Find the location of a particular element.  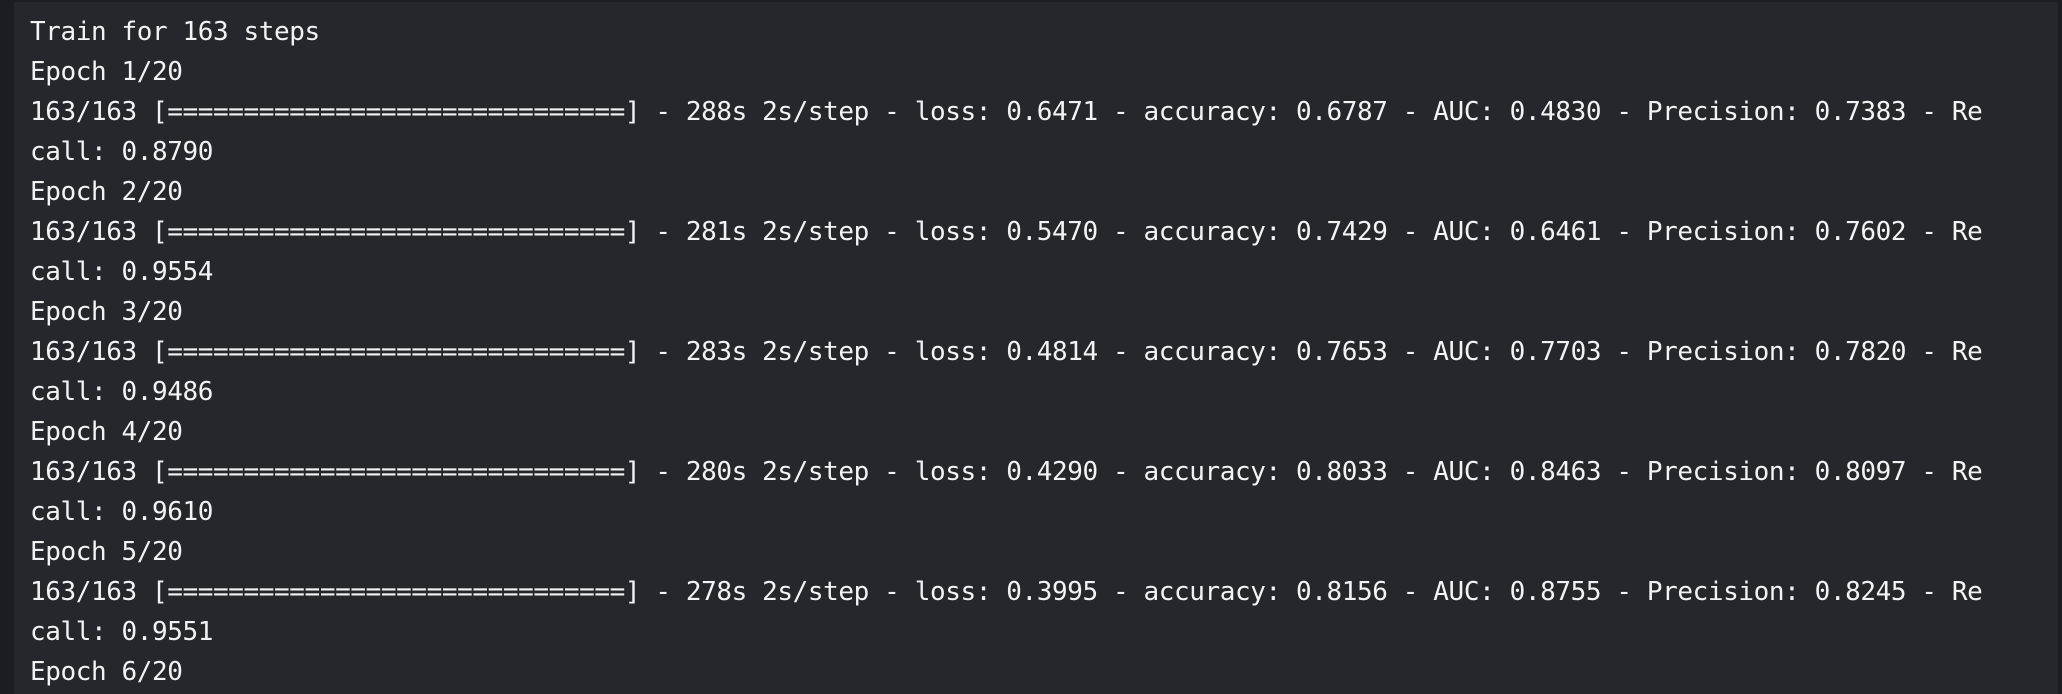

console-line: call: 0.9551 is located at coordinates (122, 632).